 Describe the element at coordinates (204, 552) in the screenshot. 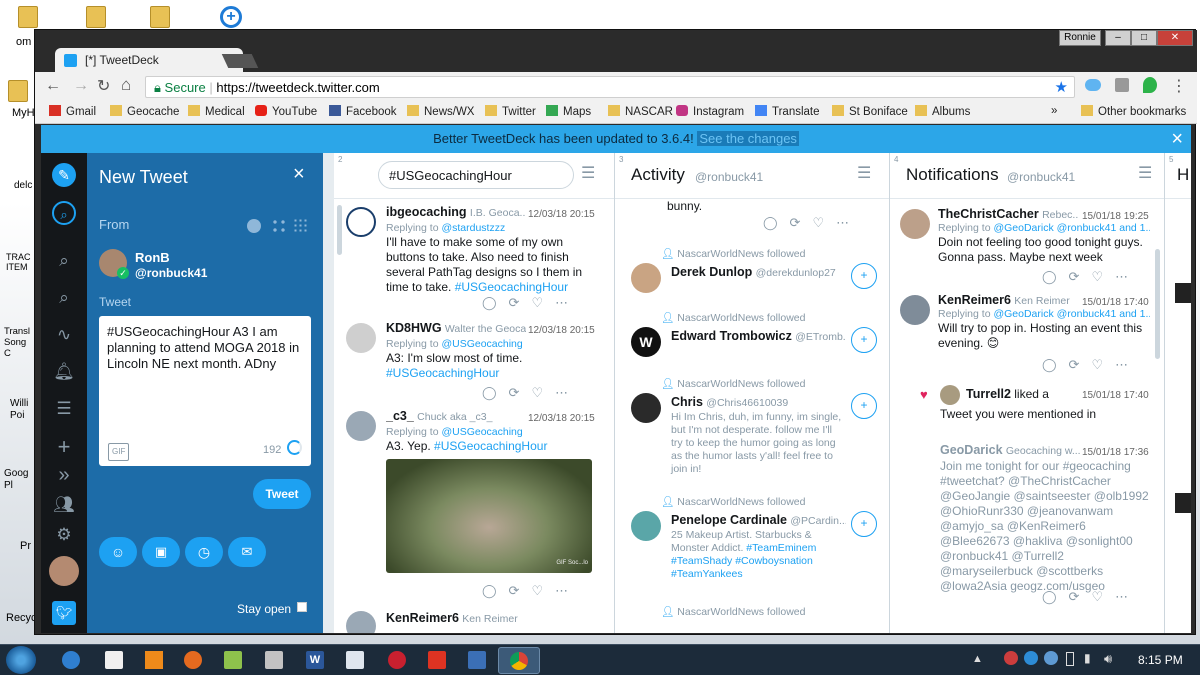

I see `schedule-icon: ◷` at that location.